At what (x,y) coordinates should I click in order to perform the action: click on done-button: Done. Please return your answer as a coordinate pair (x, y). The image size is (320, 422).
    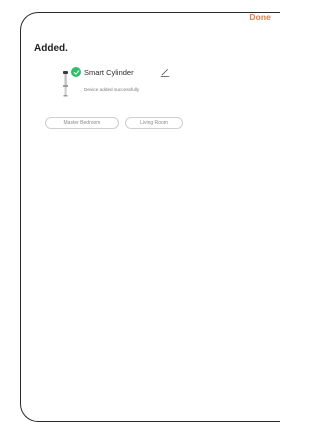
    Looking at the image, I should click on (260, 17).